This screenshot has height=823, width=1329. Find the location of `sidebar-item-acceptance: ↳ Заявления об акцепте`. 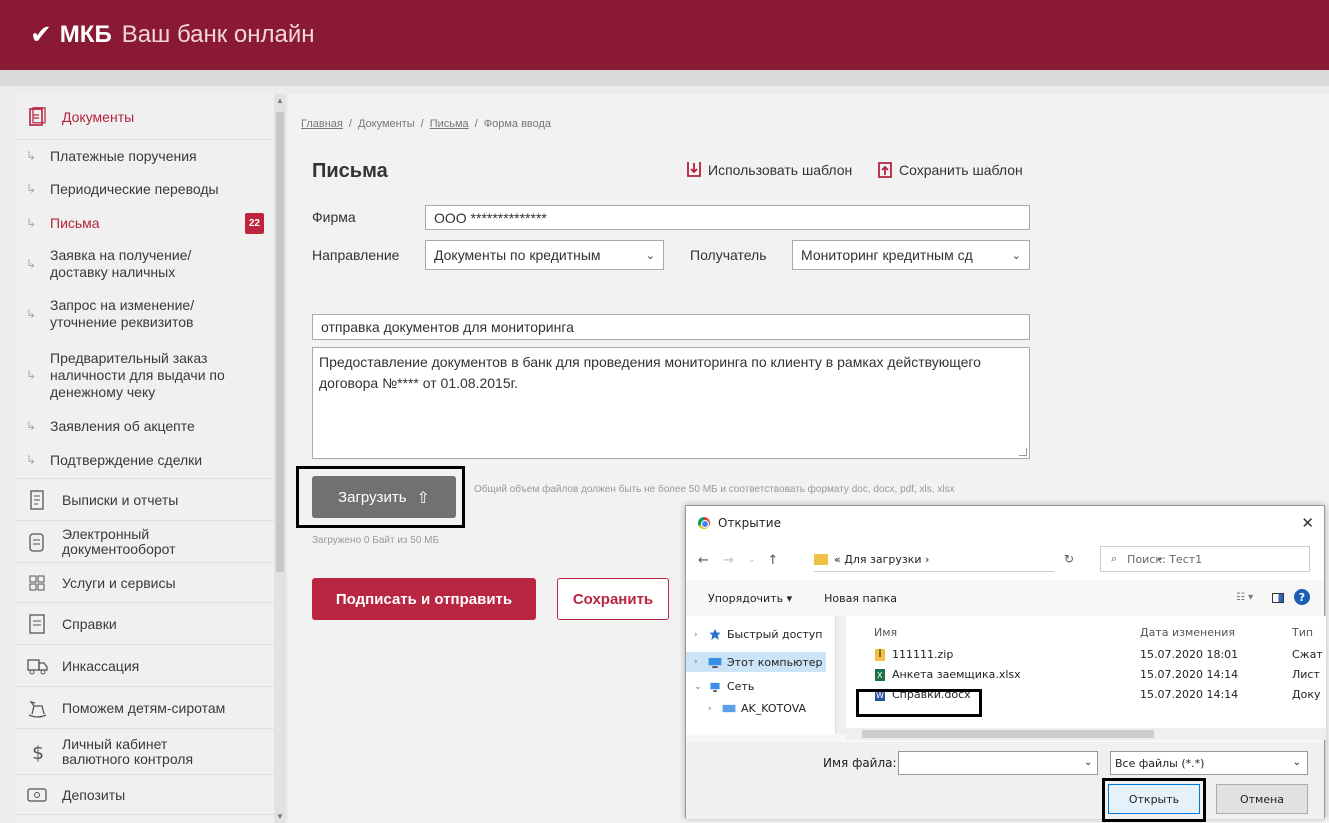

sidebar-item-acceptance: ↳ Заявления об акцепте is located at coordinates (145, 426).